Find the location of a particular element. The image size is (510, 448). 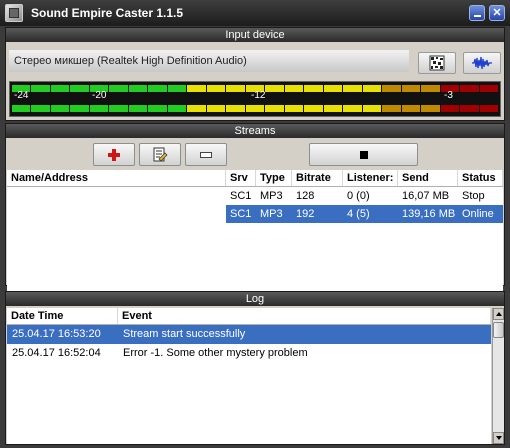

input-device-header: Input device is located at coordinates (255, 35).